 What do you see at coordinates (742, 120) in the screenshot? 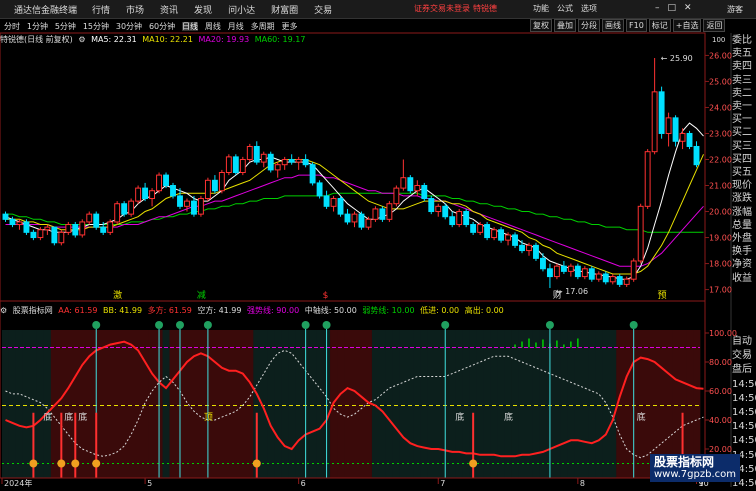
I see `label-buy1: 买一` at bounding box center [742, 120].